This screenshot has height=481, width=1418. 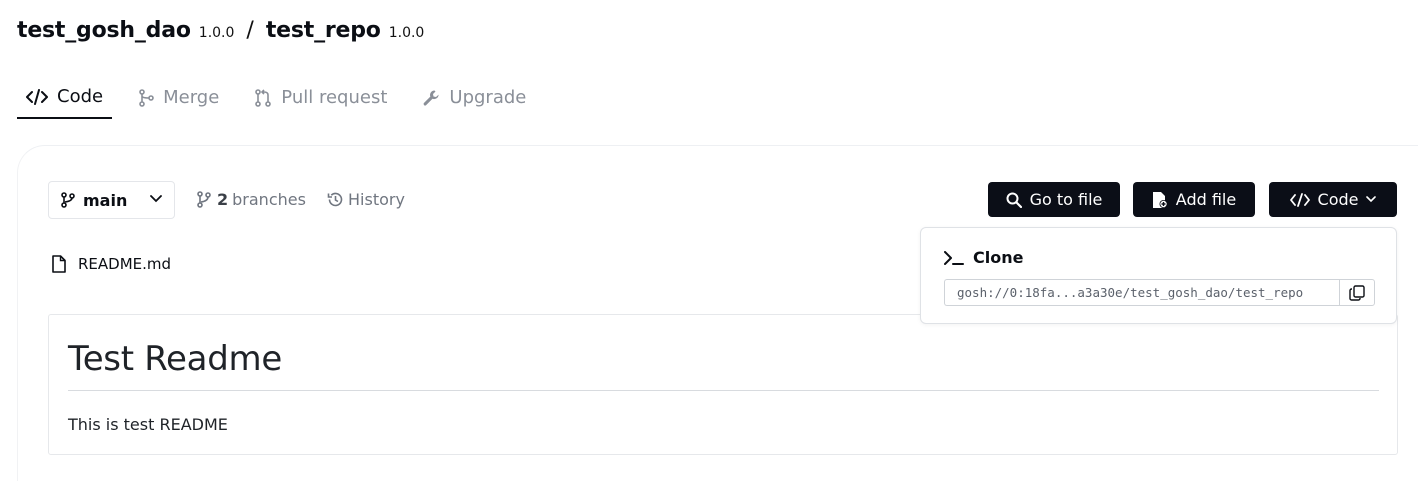 I want to click on file-name: README.md, so click(x=125, y=264).